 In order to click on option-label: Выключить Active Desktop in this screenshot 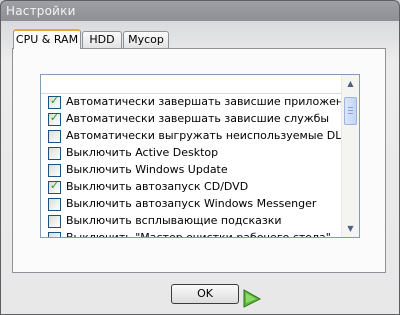, I will do `click(142, 152)`.